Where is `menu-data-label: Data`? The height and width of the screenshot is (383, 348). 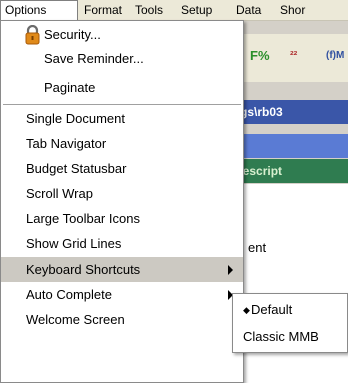
menu-data-label: Data is located at coordinates (249, 10).